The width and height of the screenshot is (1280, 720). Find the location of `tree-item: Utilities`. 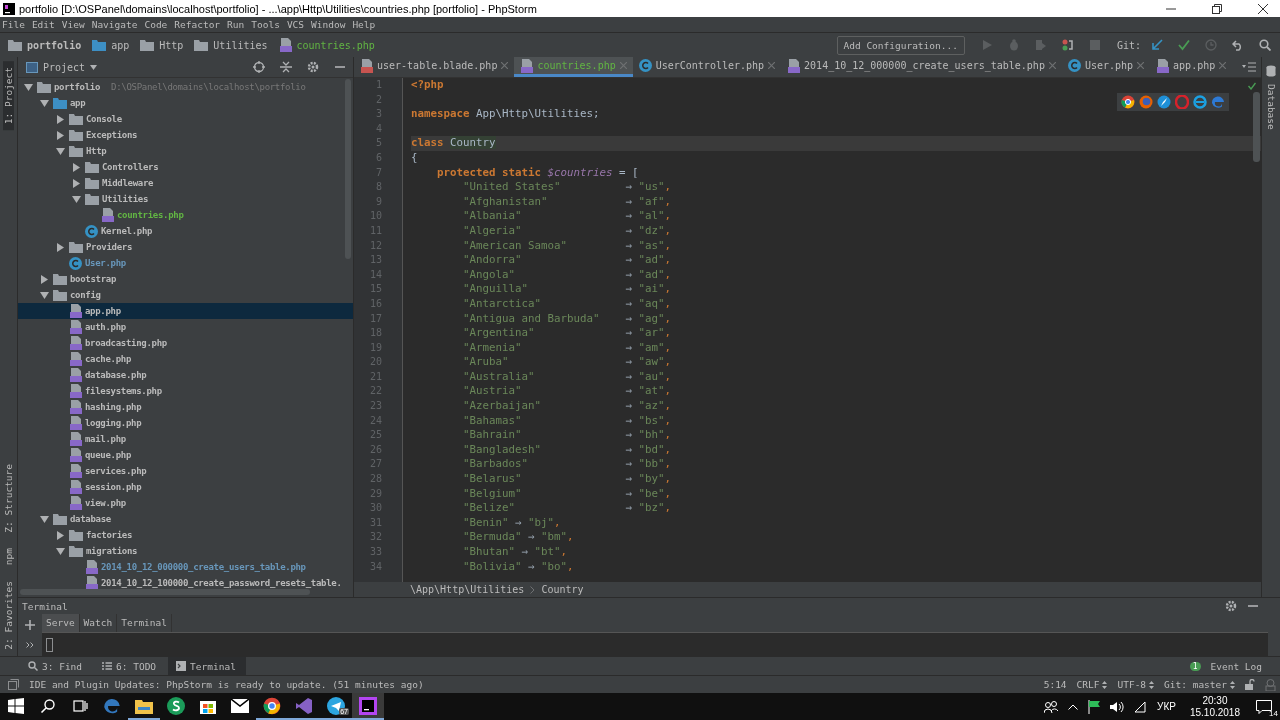

tree-item: Utilities is located at coordinates (185, 199).